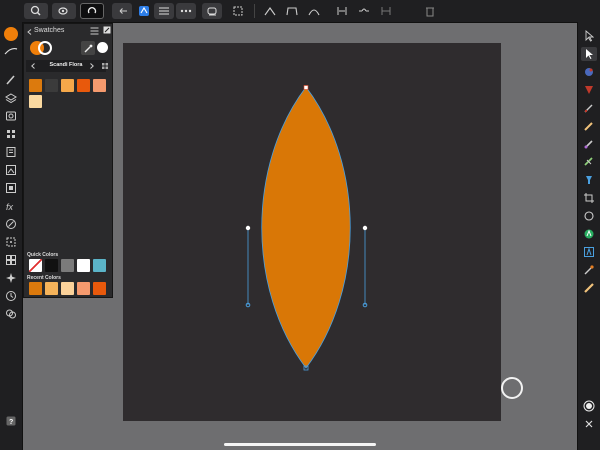 This screenshot has height=450, width=600. I want to click on contour-icon, so click(589, 72).